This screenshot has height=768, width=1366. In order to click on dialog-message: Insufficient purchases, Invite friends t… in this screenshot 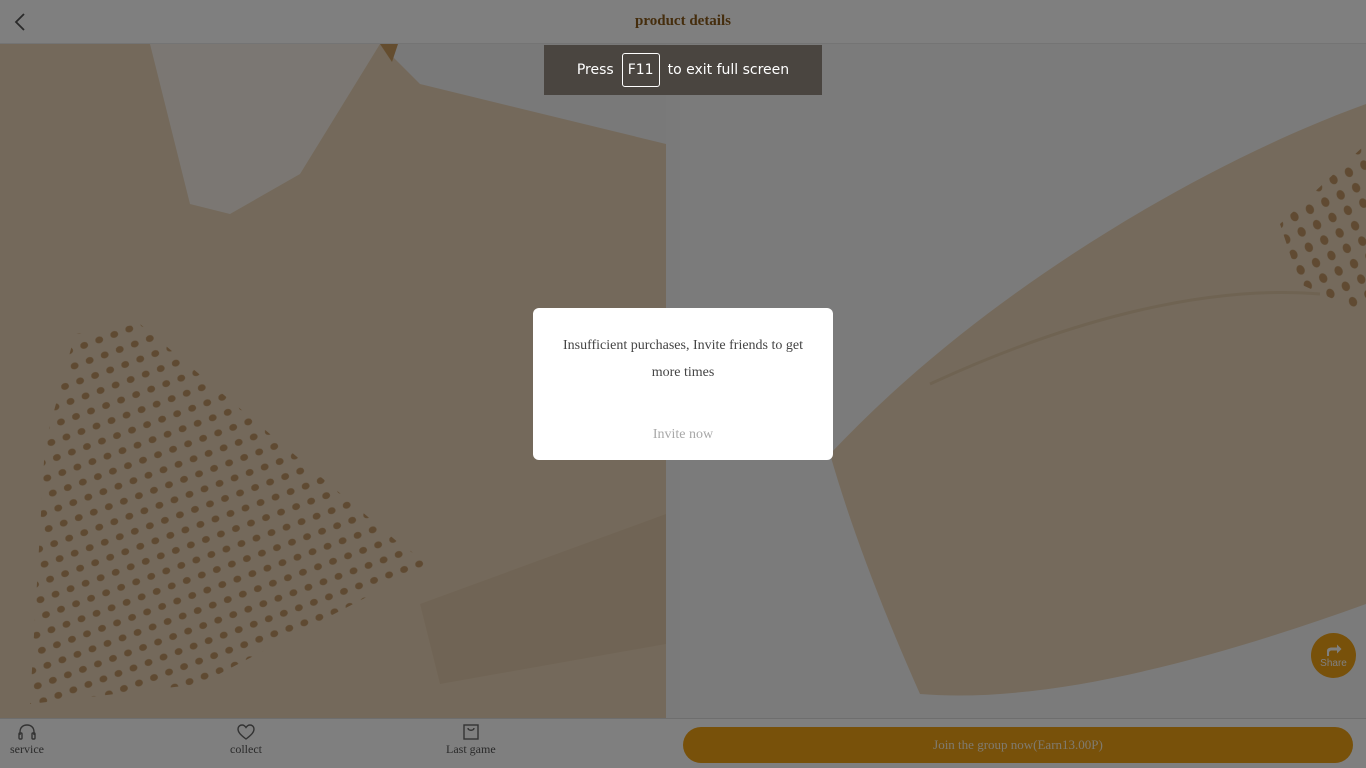, I will do `click(682, 359)`.